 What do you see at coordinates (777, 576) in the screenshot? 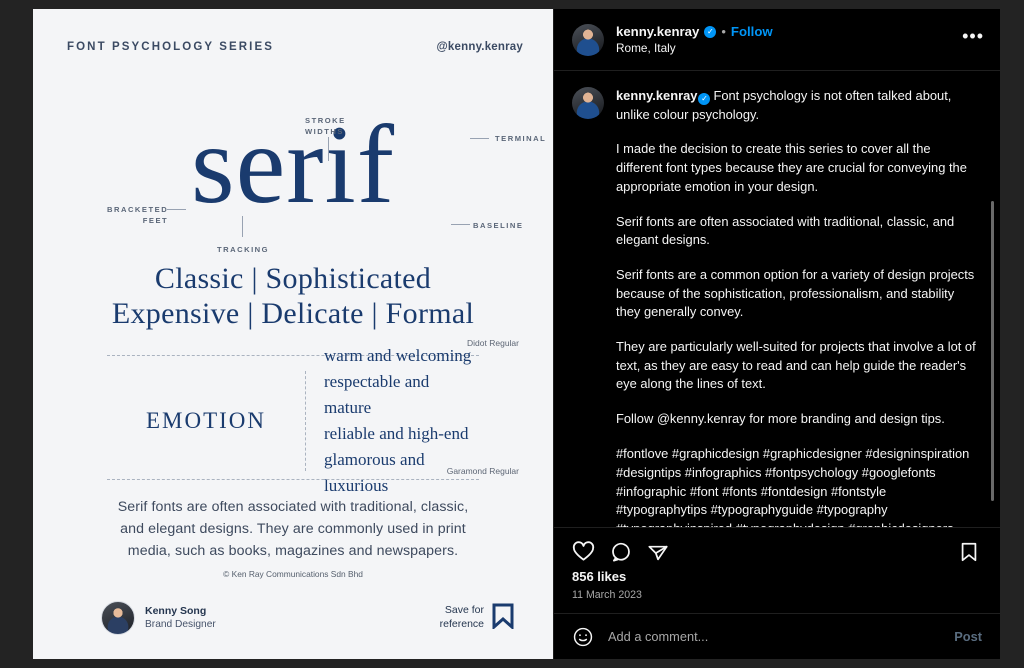
I see `likes-count: 856 likes` at bounding box center [777, 576].